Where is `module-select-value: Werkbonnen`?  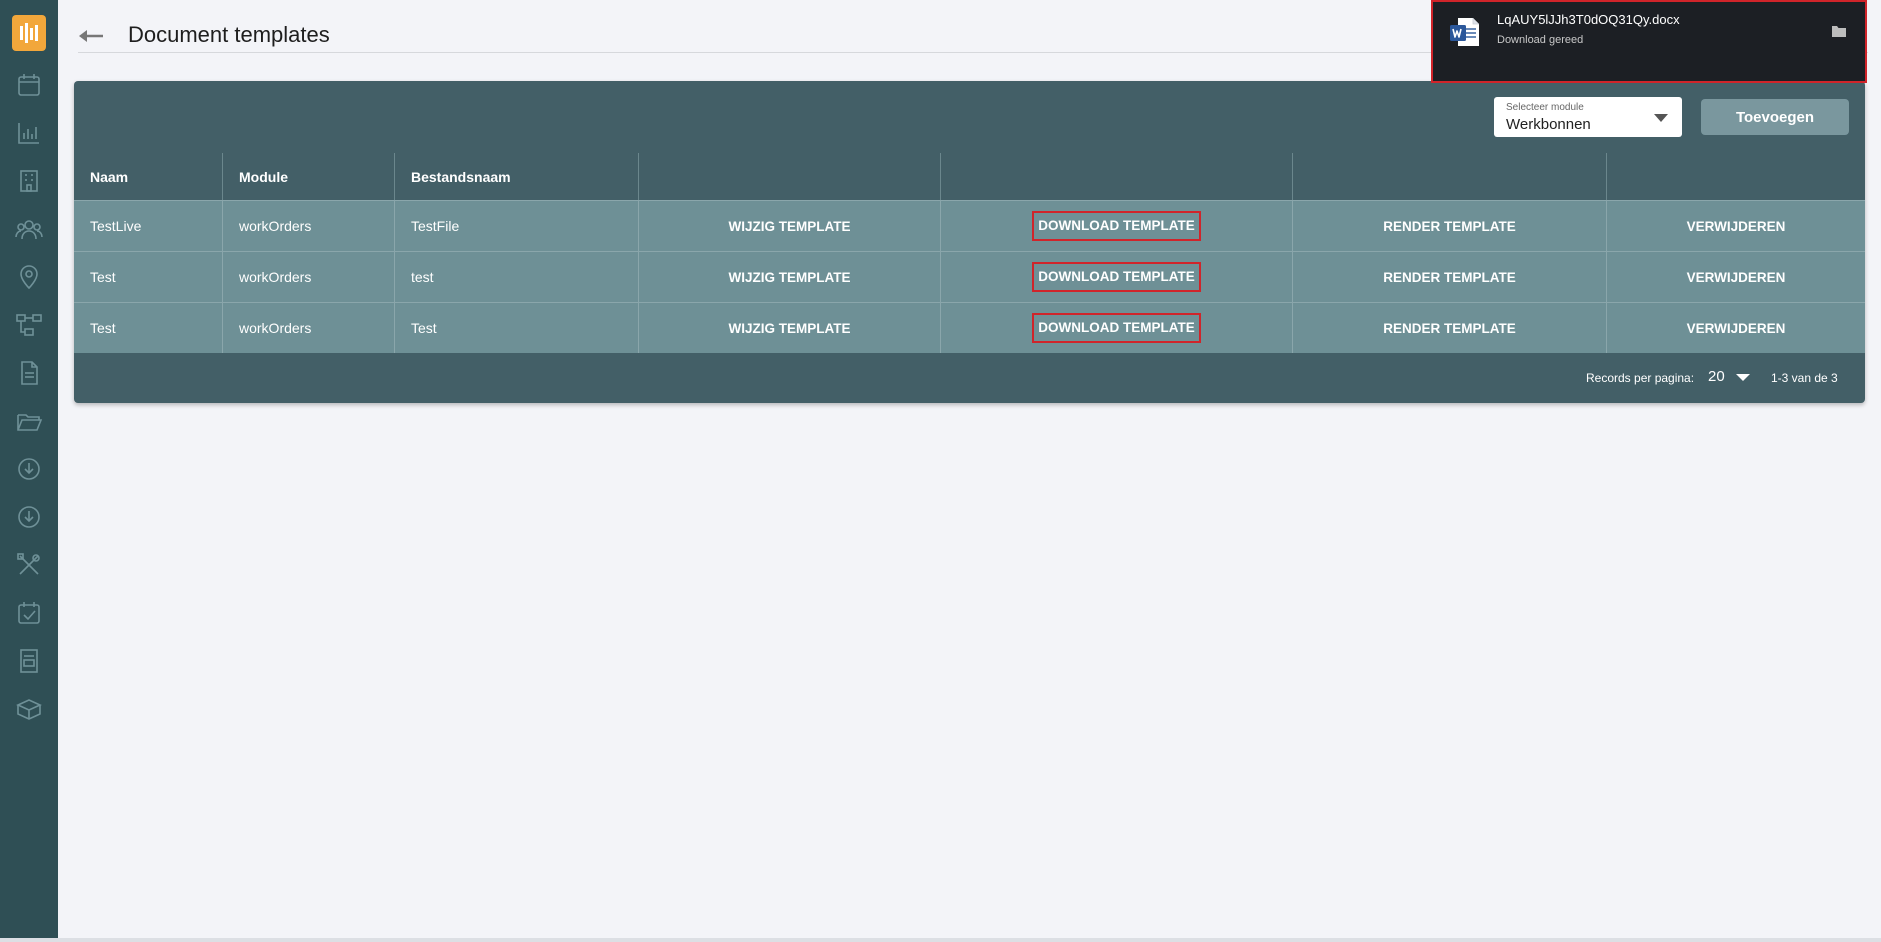
module-select-value: Werkbonnen is located at coordinates (1548, 124).